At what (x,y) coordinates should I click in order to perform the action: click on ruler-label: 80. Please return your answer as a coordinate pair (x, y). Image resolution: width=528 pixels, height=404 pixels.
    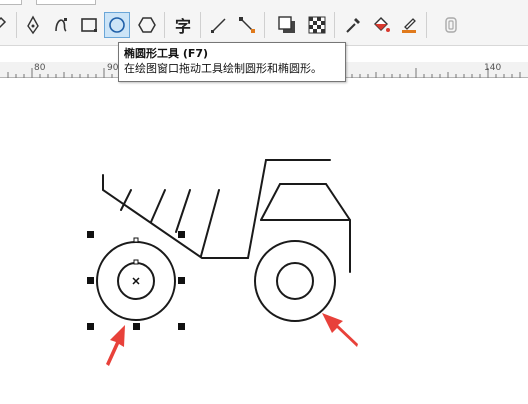
    Looking at the image, I should click on (40, 68).